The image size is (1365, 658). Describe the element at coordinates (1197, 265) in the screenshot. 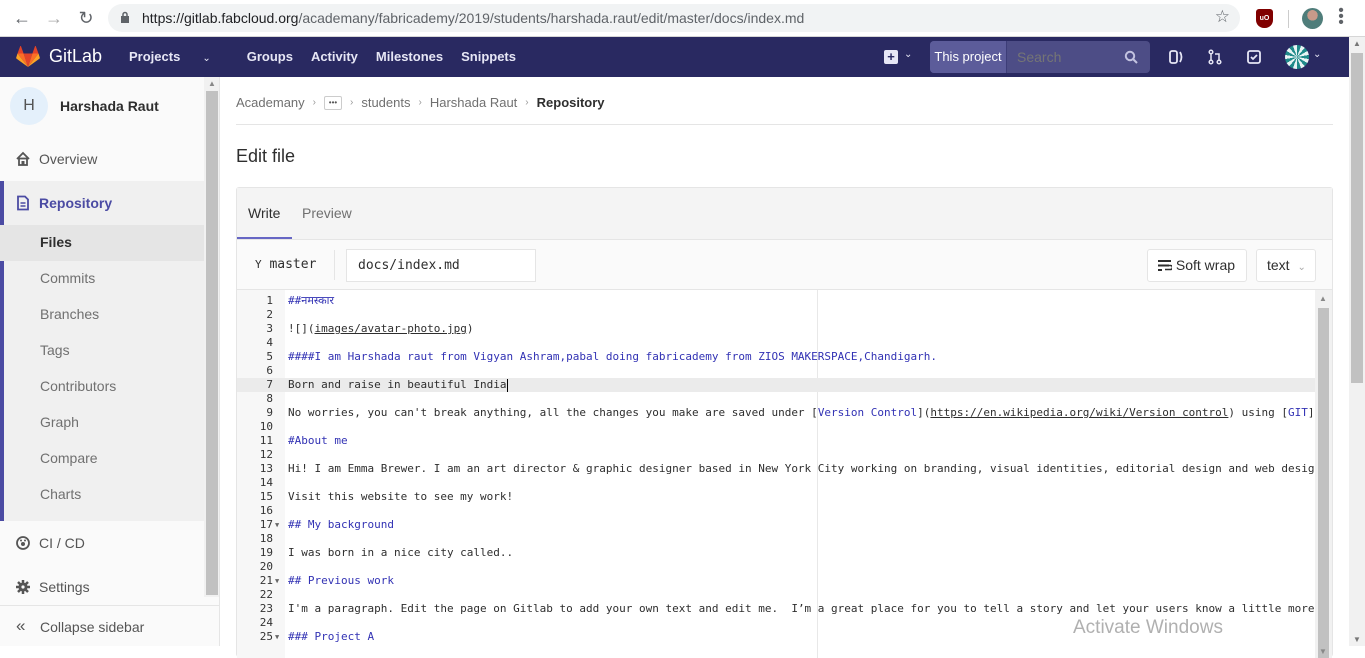

I see `soft-wrap-button: Soft wrap` at that location.